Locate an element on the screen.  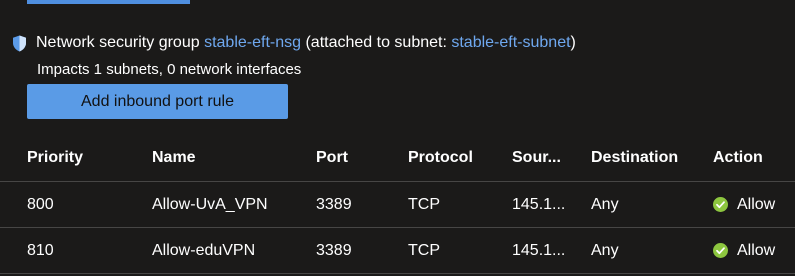
active-tab-indicator is located at coordinates (108, 2).